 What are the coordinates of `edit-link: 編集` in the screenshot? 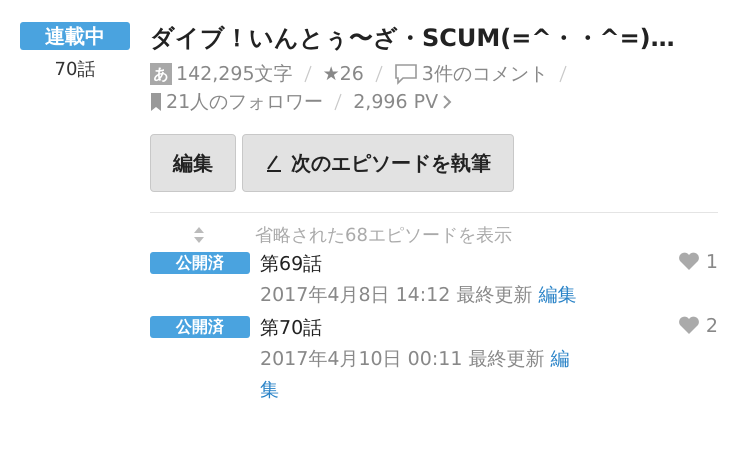 It's located at (557, 295).